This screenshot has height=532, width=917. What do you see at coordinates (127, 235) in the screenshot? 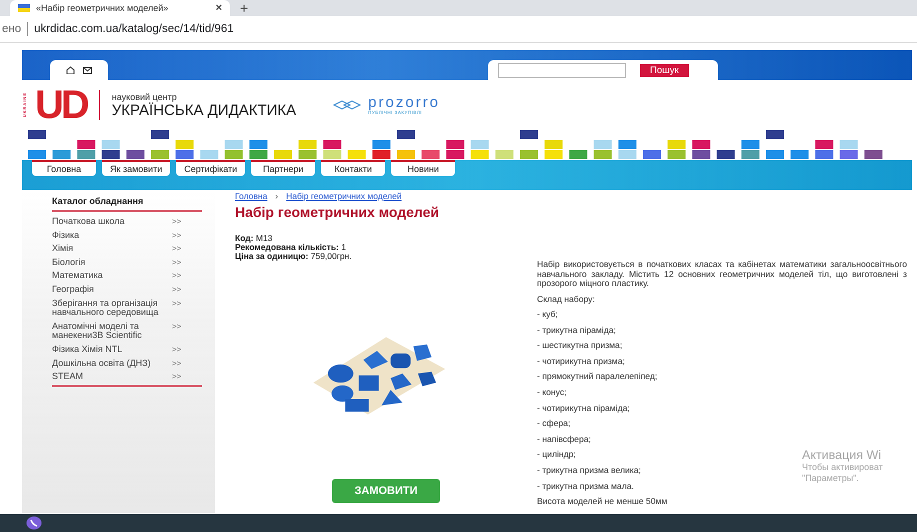
I see `catalog-item: Фізика >>` at bounding box center [127, 235].